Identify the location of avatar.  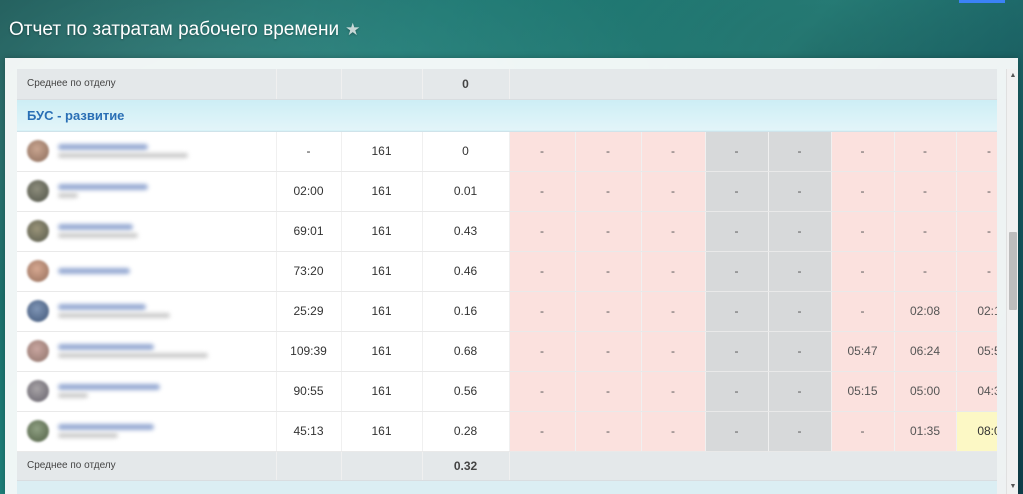
(38, 271).